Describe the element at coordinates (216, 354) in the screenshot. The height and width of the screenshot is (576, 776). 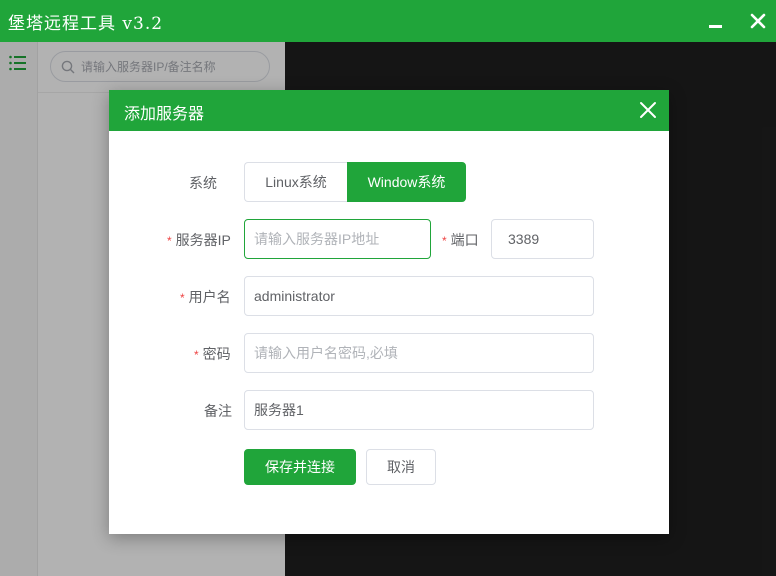
I see `password-label-text: 密码` at that location.